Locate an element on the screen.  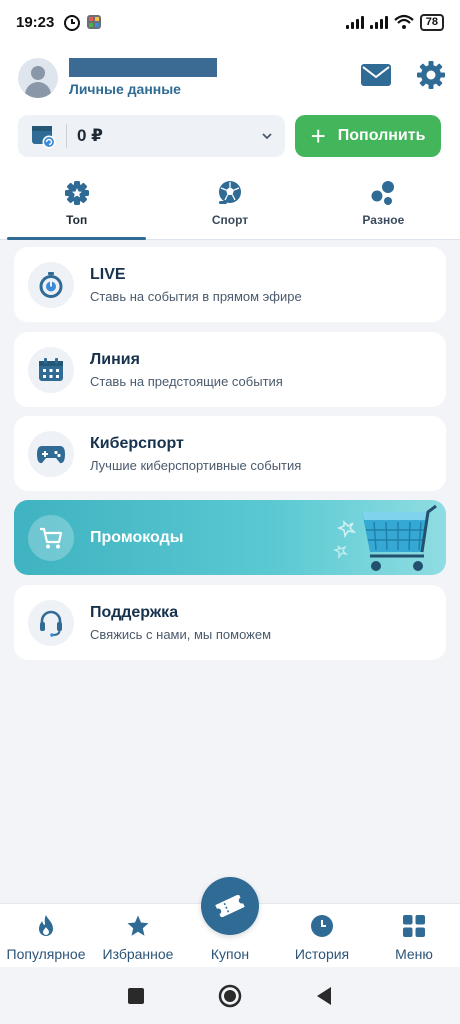
balance-selector: 0 ₽ is located at coordinates (151, 136).